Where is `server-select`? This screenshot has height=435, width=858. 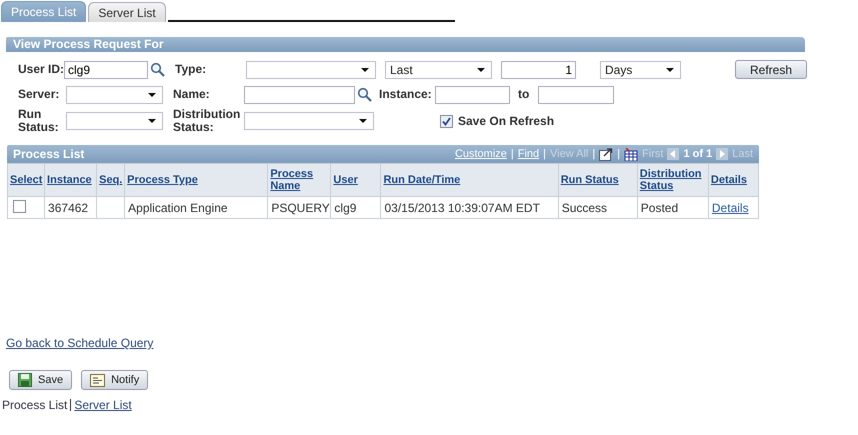 server-select is located at coordinates (114, 95).